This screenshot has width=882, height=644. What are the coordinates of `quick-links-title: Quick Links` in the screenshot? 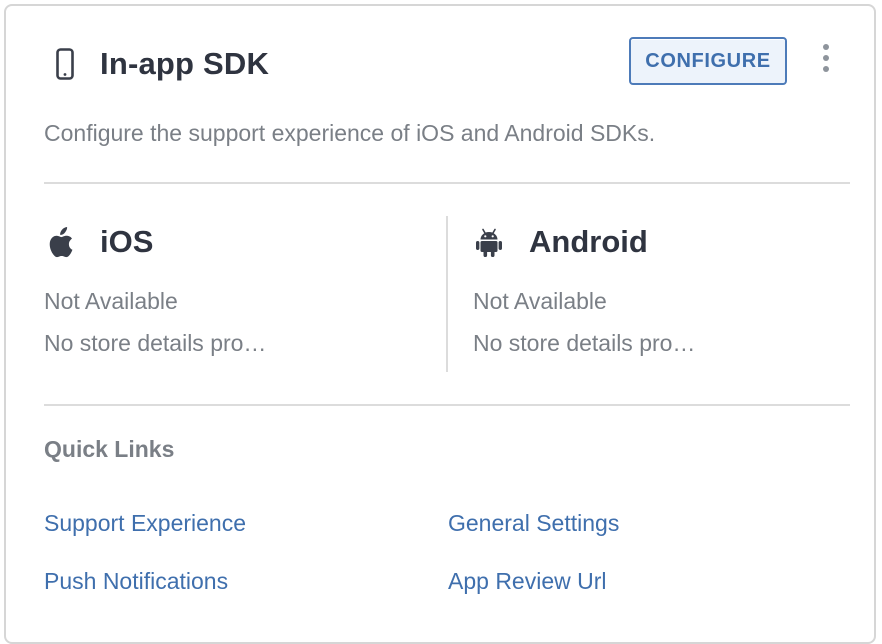 It's located at (109, 449).